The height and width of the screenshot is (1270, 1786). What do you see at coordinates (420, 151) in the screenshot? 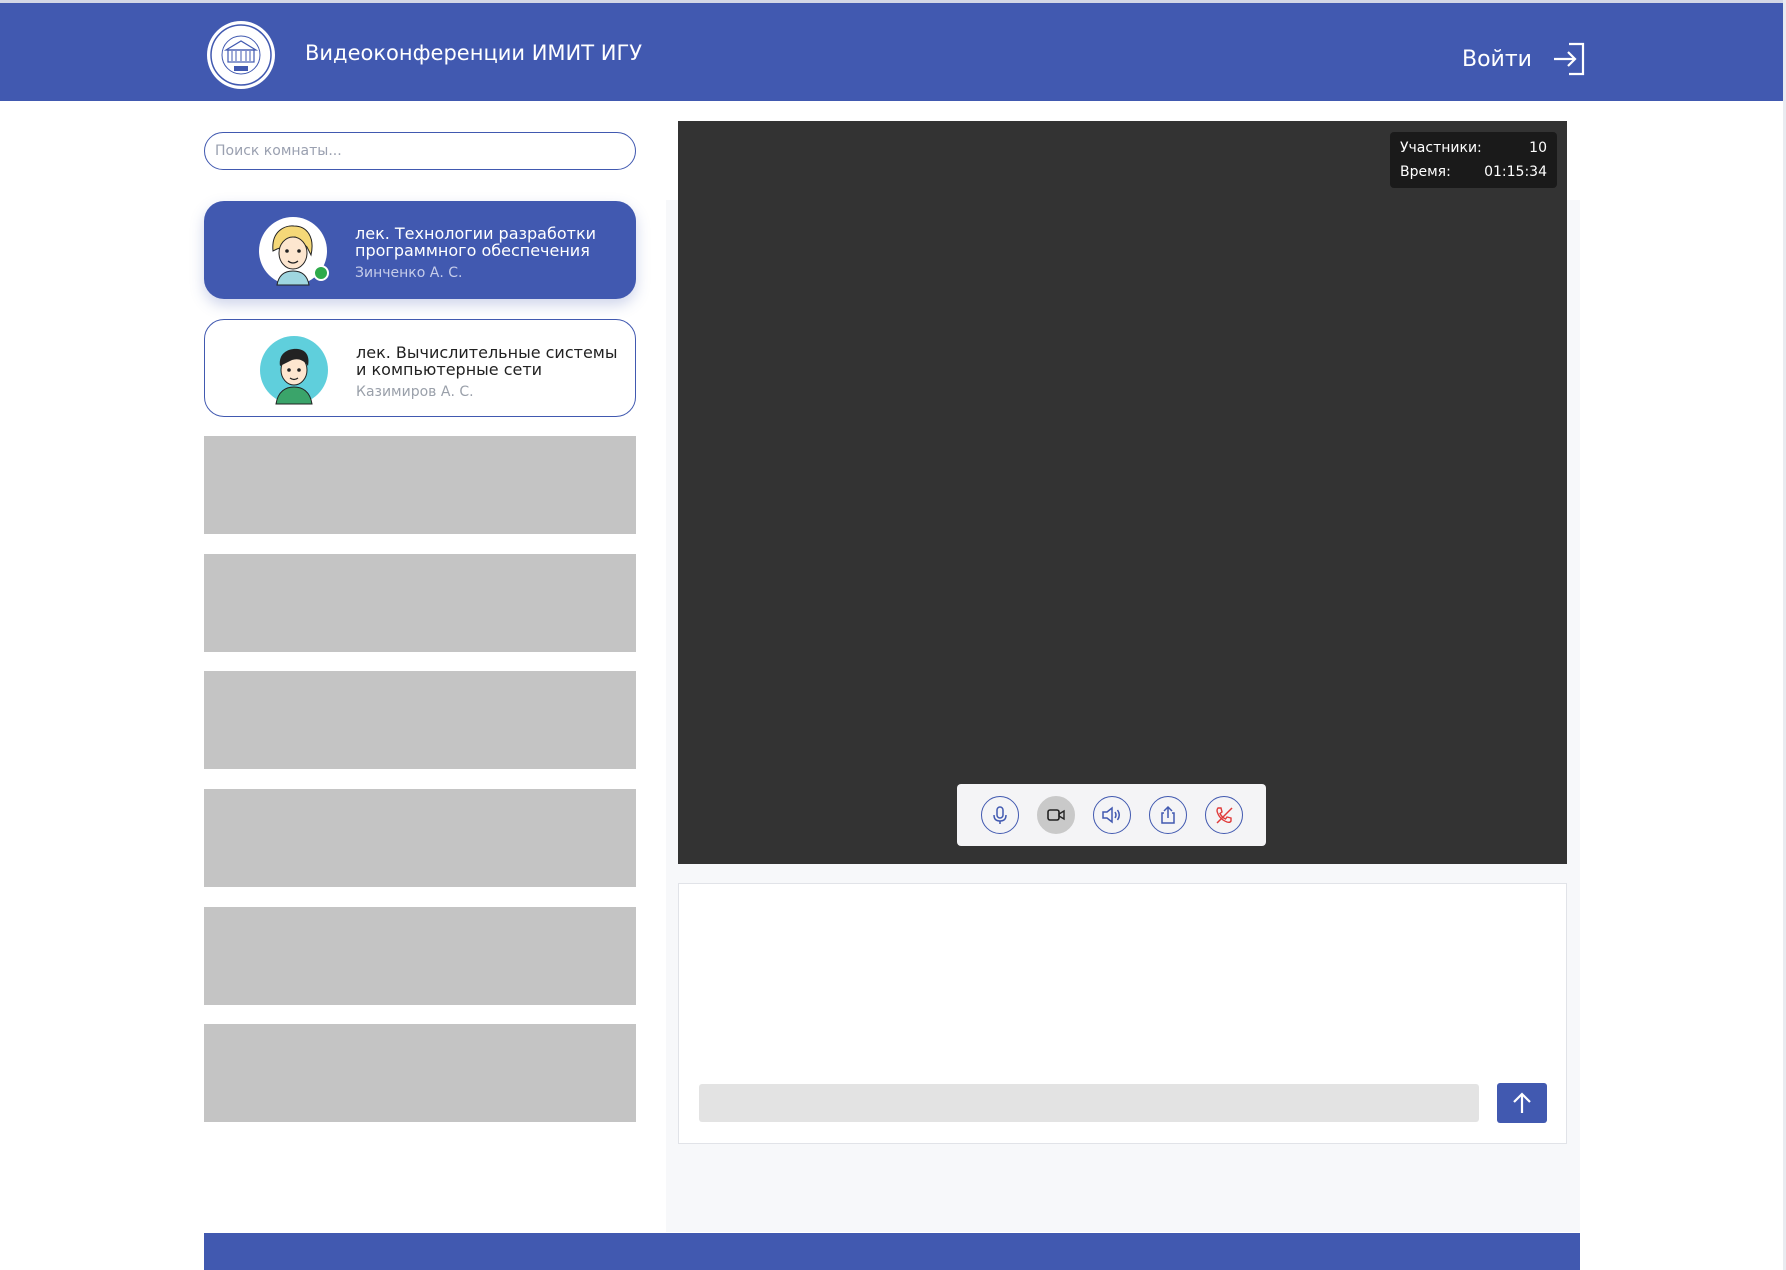
I see `room-search-input` at bounding box center [420, 151].